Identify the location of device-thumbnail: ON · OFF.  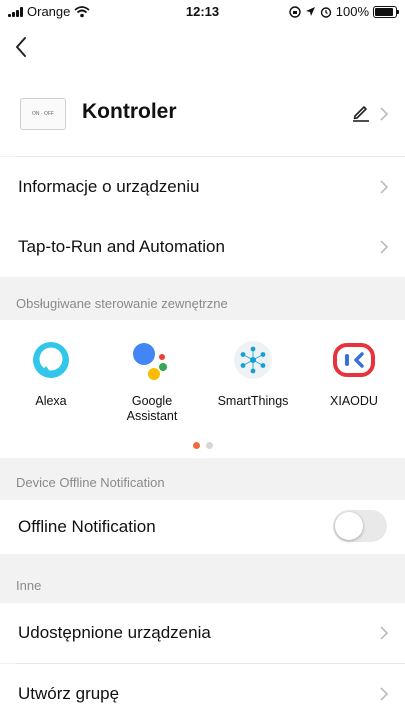
(43, 114).